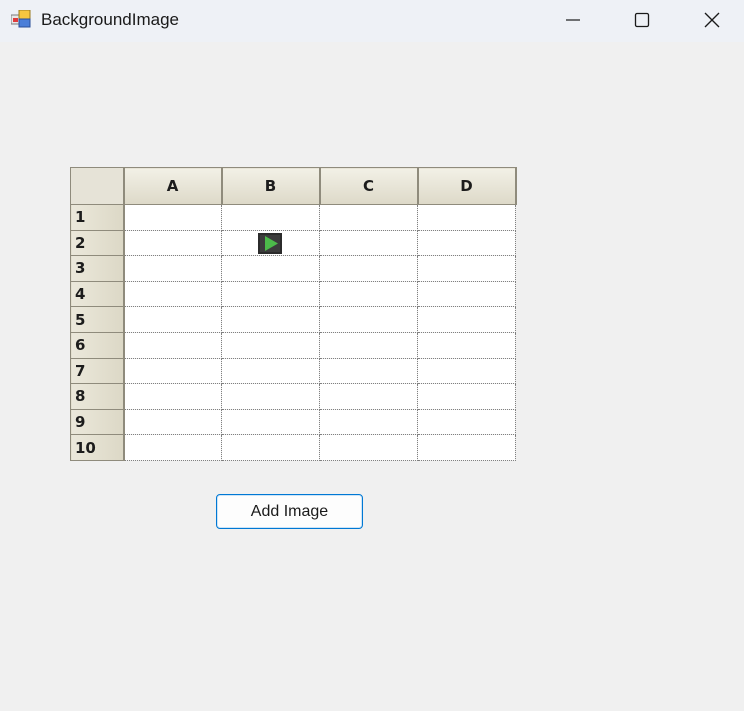 The width and height of the screenshot is (744, 711). I want to click on grid-row: 8, so click(293, 396).